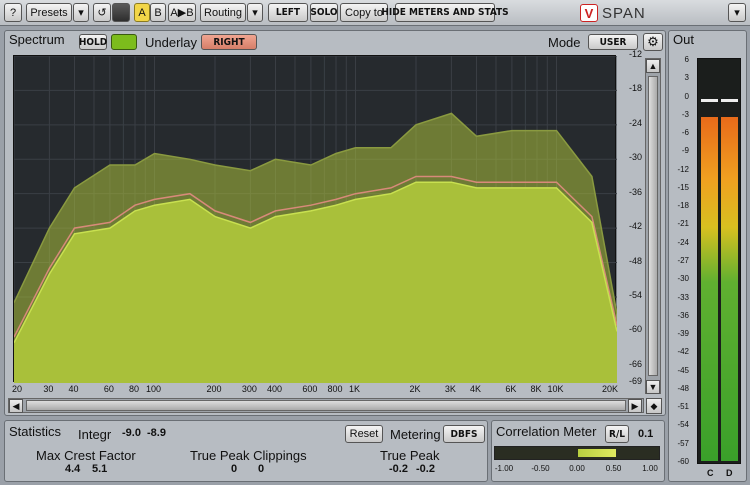 The image size is (750, 485). What do you see at coordinates (635, 122) in the screenshot?
I see `y-tick-label: -24` at bounding box center [635, 122].